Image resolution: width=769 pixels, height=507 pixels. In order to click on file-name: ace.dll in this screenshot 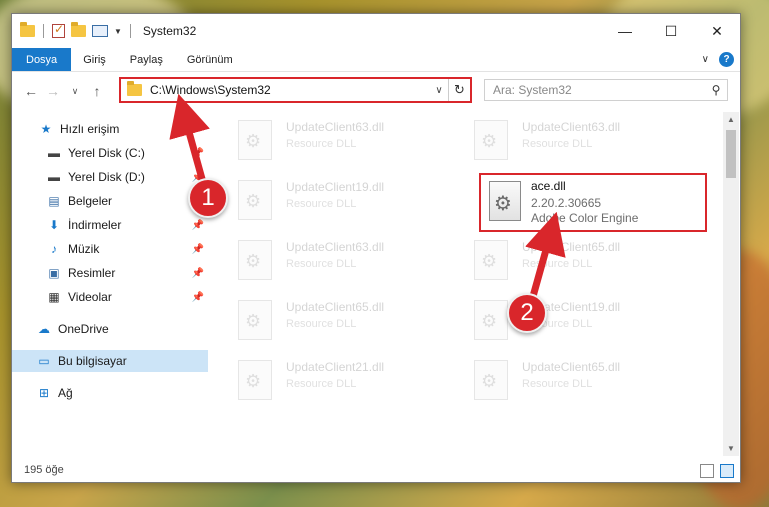, I will do `click(548, 186)`.